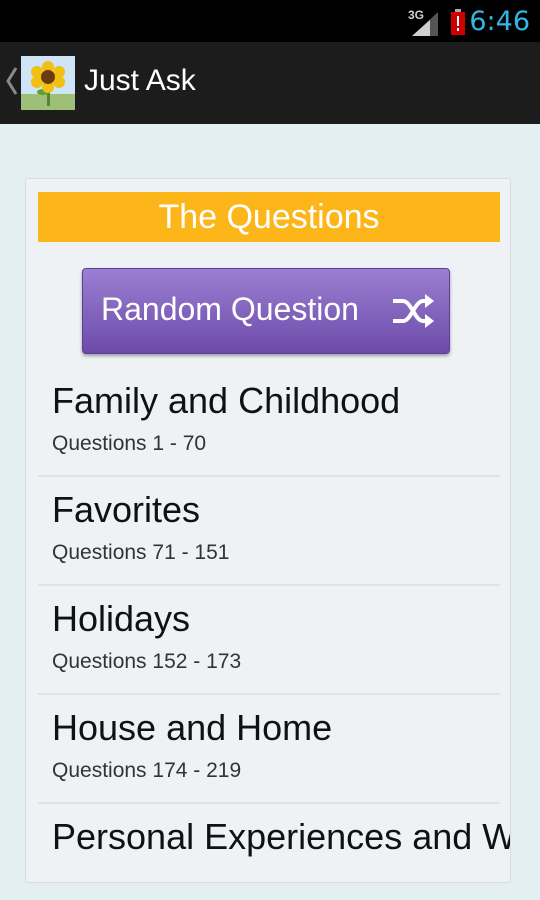 The image size is (540, 900). I want to click on topic-range: Questions 152 - 173, so click(147, 661).